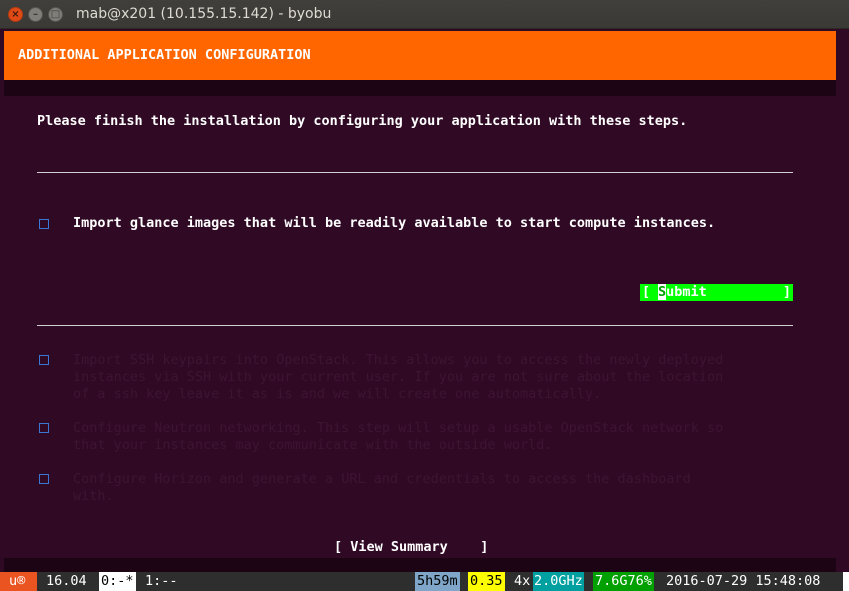 The image size is (849, 591). I want to click on submit-button: [ Submit ], so click(716, 292).